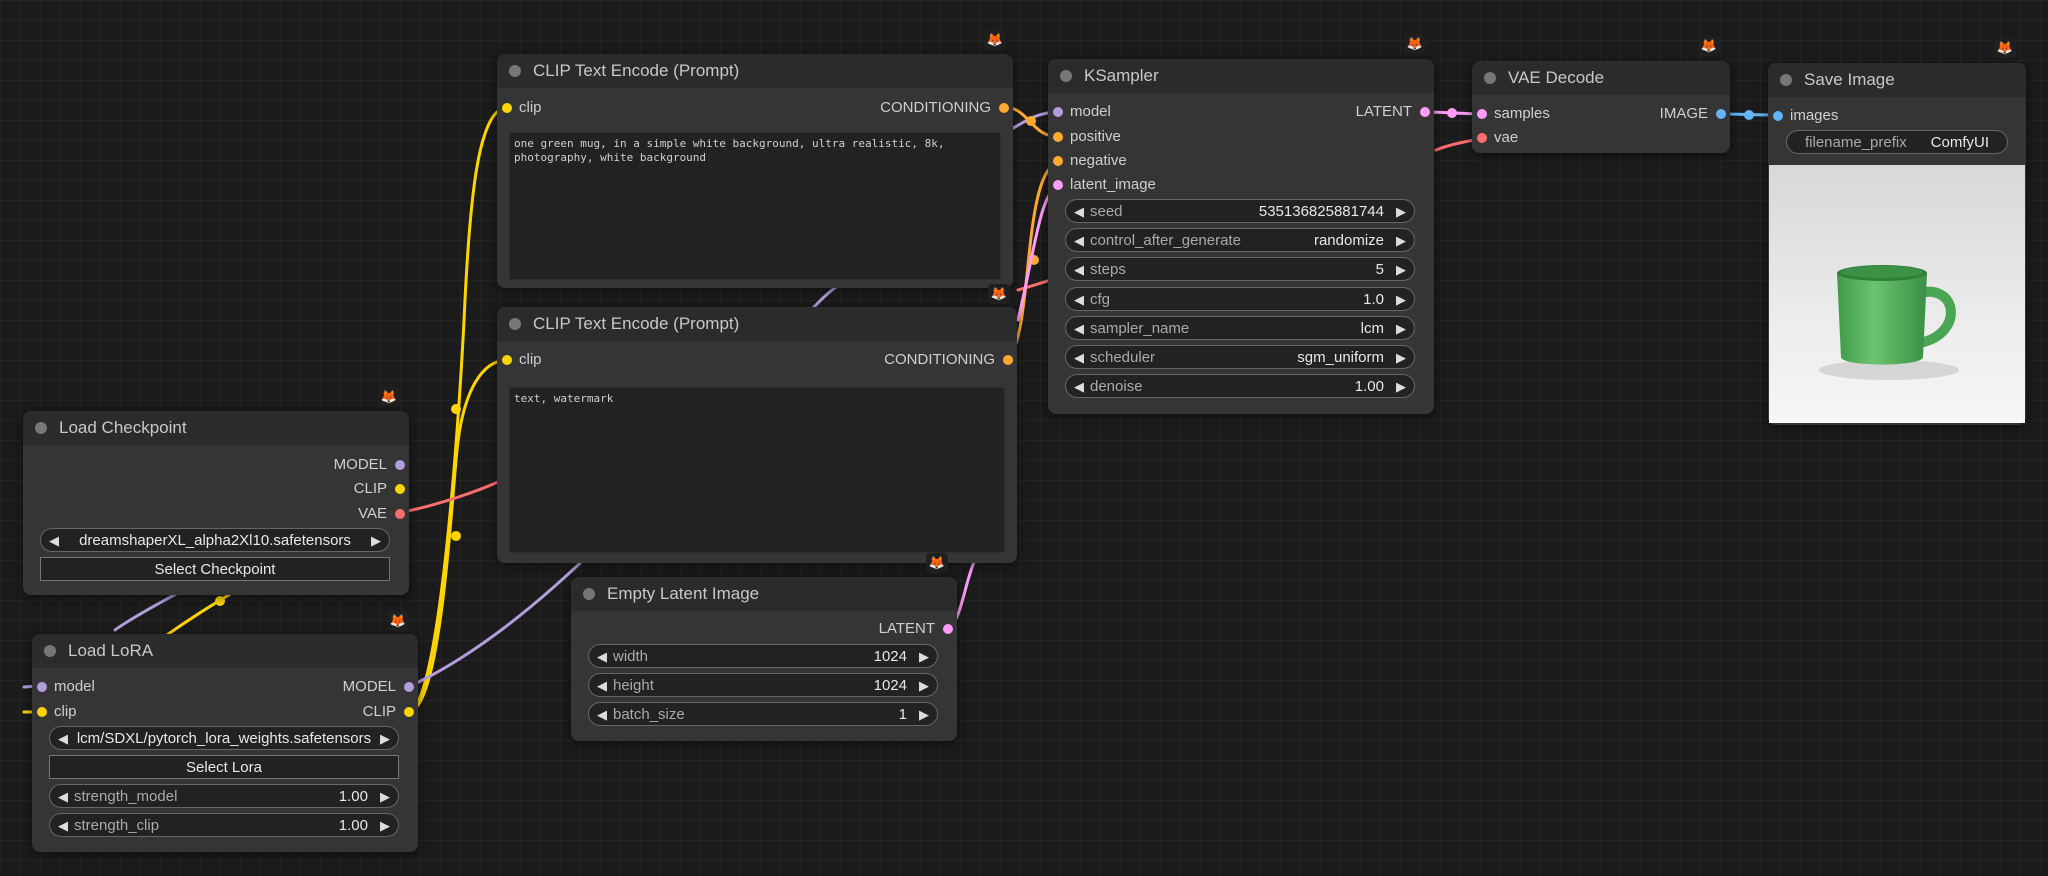  What do you see at coordinates (1240, 386) in the screenshot?
I see `denoise-widget: ◀ denoise 1.00 ▶` at bounding box center [1240, 386].